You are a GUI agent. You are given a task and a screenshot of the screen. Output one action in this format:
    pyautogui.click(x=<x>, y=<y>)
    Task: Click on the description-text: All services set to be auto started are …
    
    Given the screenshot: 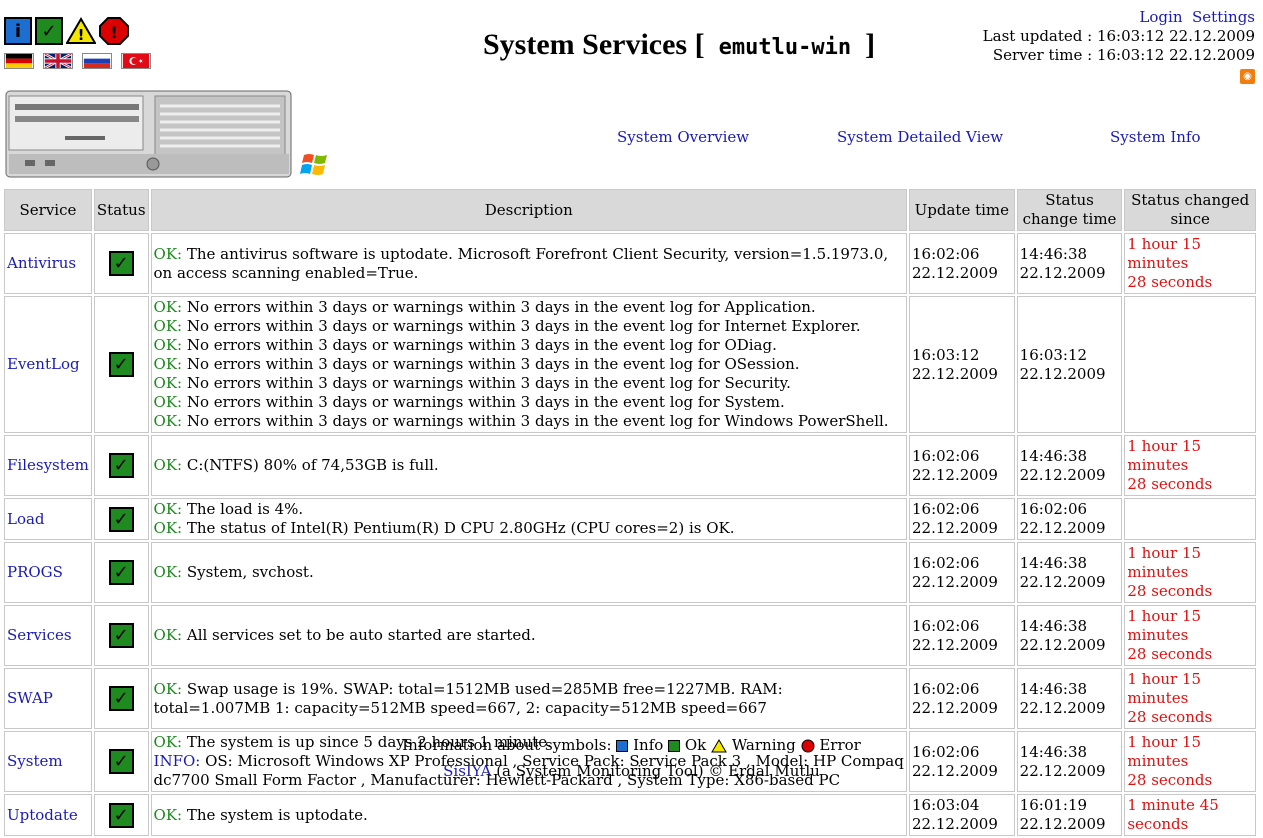 What is the action you would take?
    pyautogui.click(x=359, y=635)
    